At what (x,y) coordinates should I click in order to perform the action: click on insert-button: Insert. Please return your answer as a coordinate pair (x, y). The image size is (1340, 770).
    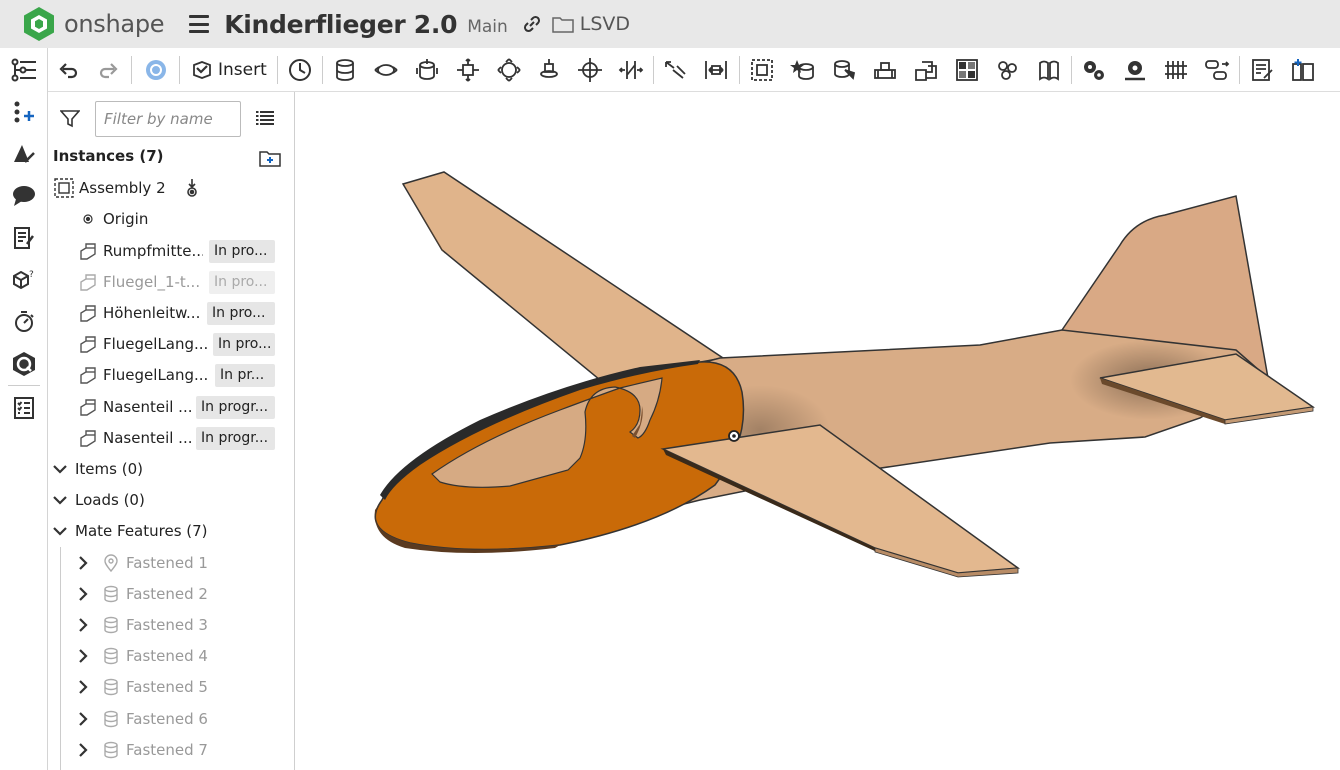
    Looking at the image, I should click on (229, 70).